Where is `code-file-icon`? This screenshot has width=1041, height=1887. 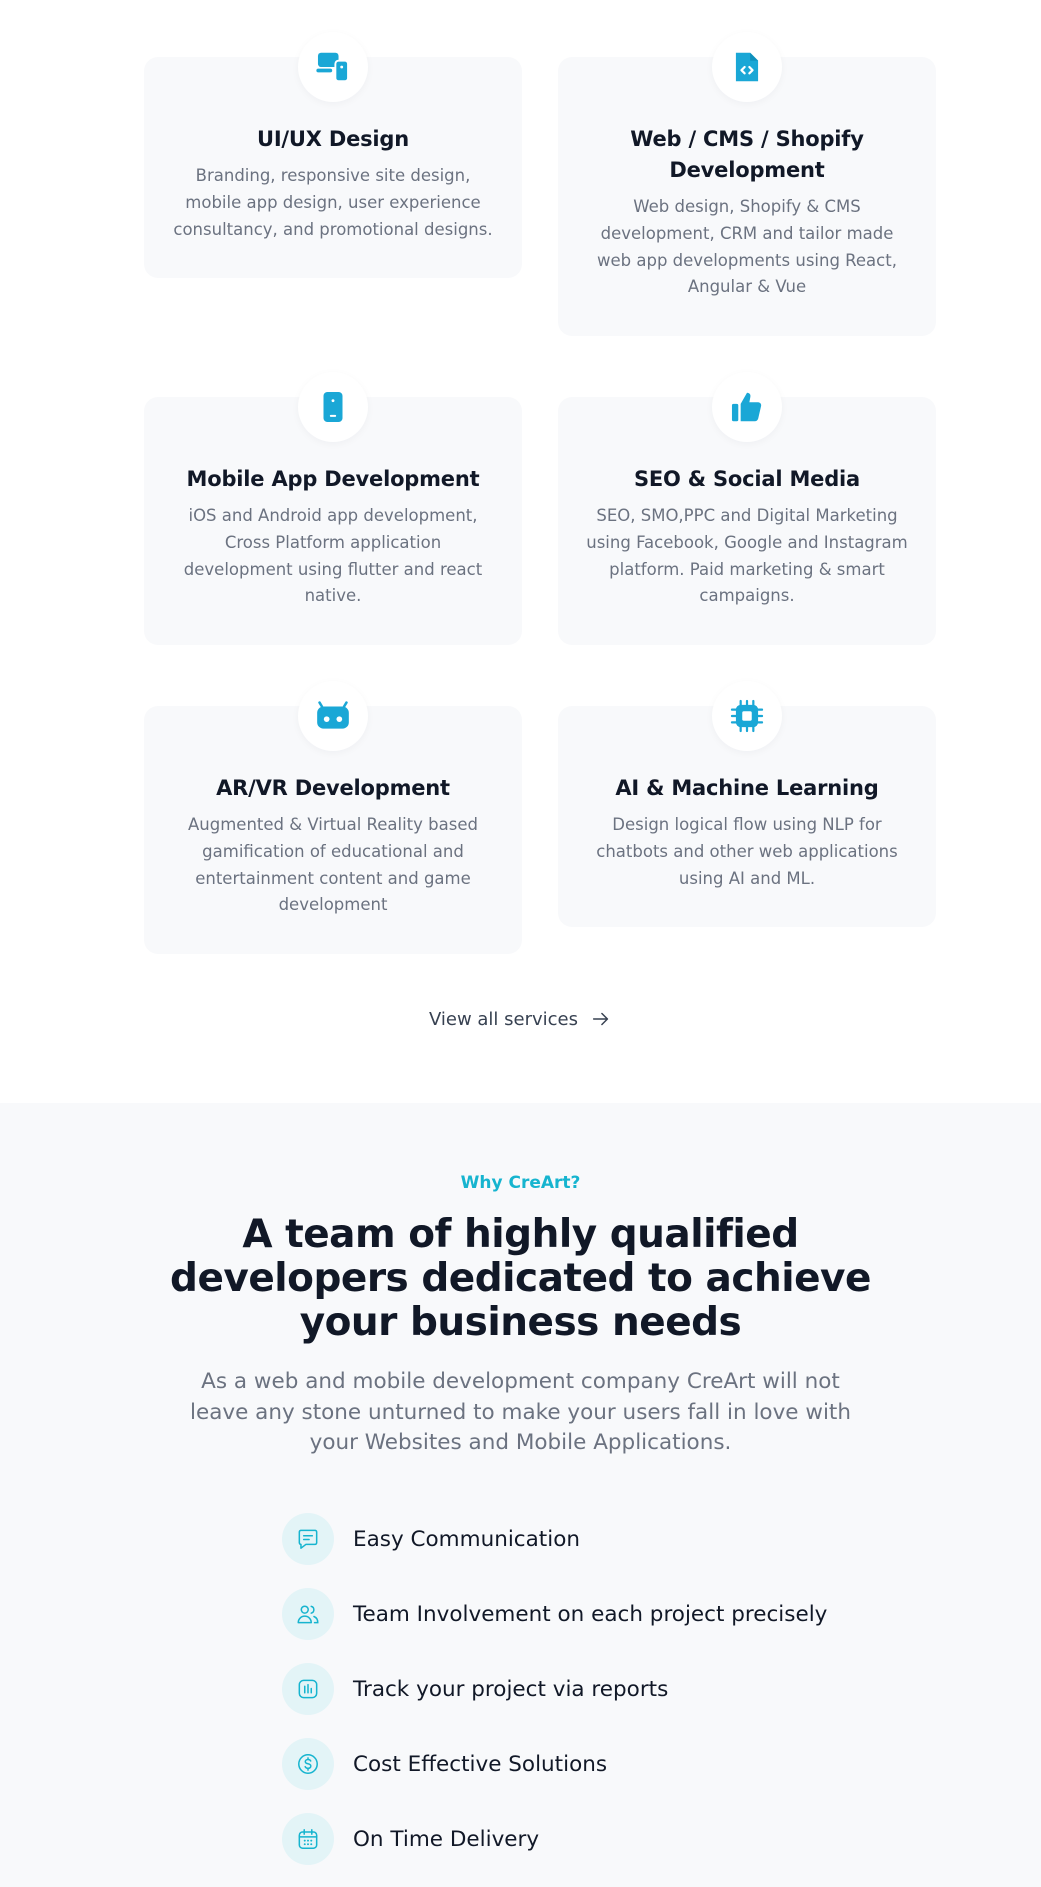 code-file-icon is located at coordinates (747, 67).